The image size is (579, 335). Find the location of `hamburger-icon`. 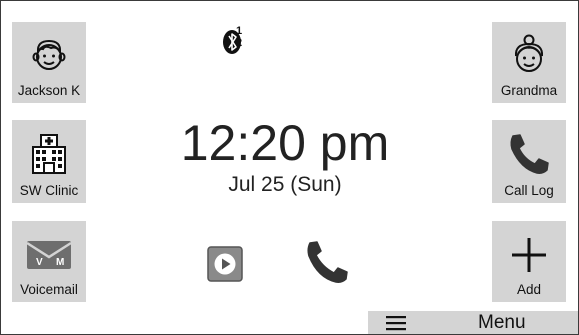

hamburger-icon is located at coordinates (396, 323).